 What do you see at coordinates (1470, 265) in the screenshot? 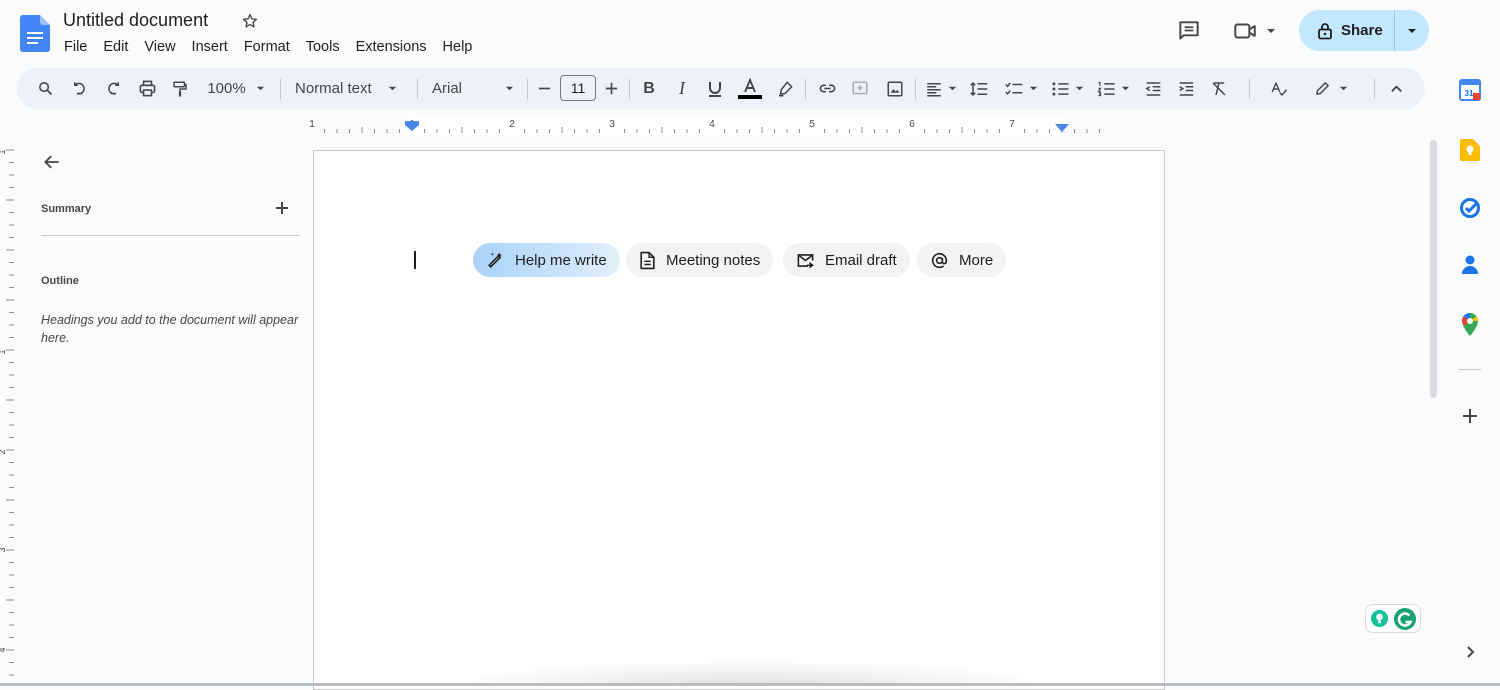
I see `contacts-icon` at bounding box center [1470, 265].